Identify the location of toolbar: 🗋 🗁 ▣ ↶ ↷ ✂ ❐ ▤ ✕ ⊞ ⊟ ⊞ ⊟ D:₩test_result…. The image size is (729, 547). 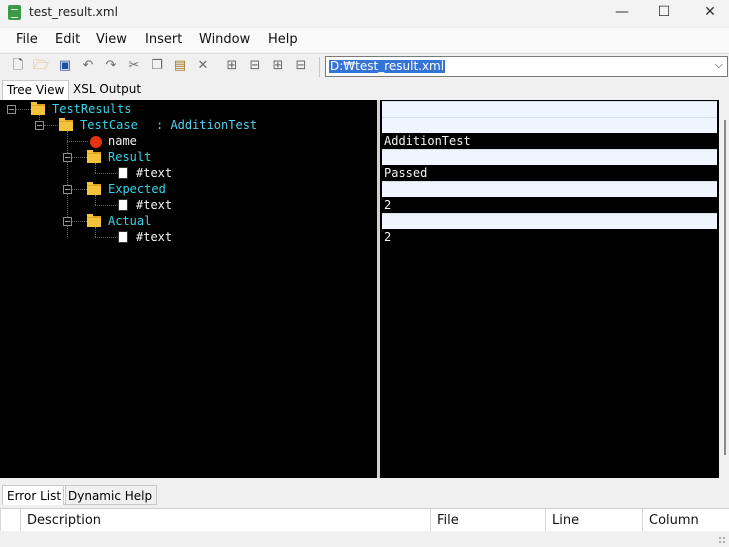
(364, 66).